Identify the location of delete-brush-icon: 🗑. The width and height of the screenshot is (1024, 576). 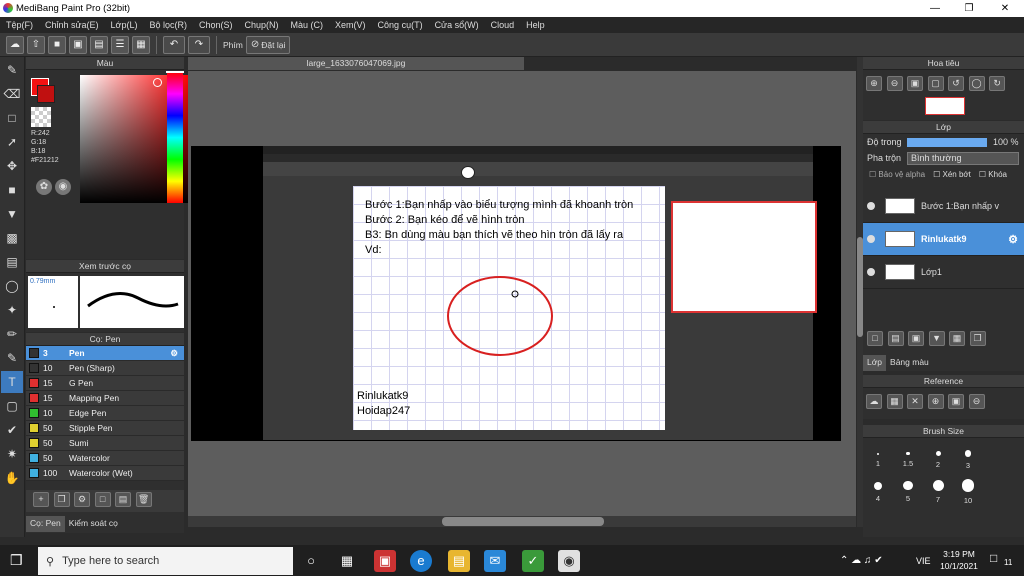
(143, 499).